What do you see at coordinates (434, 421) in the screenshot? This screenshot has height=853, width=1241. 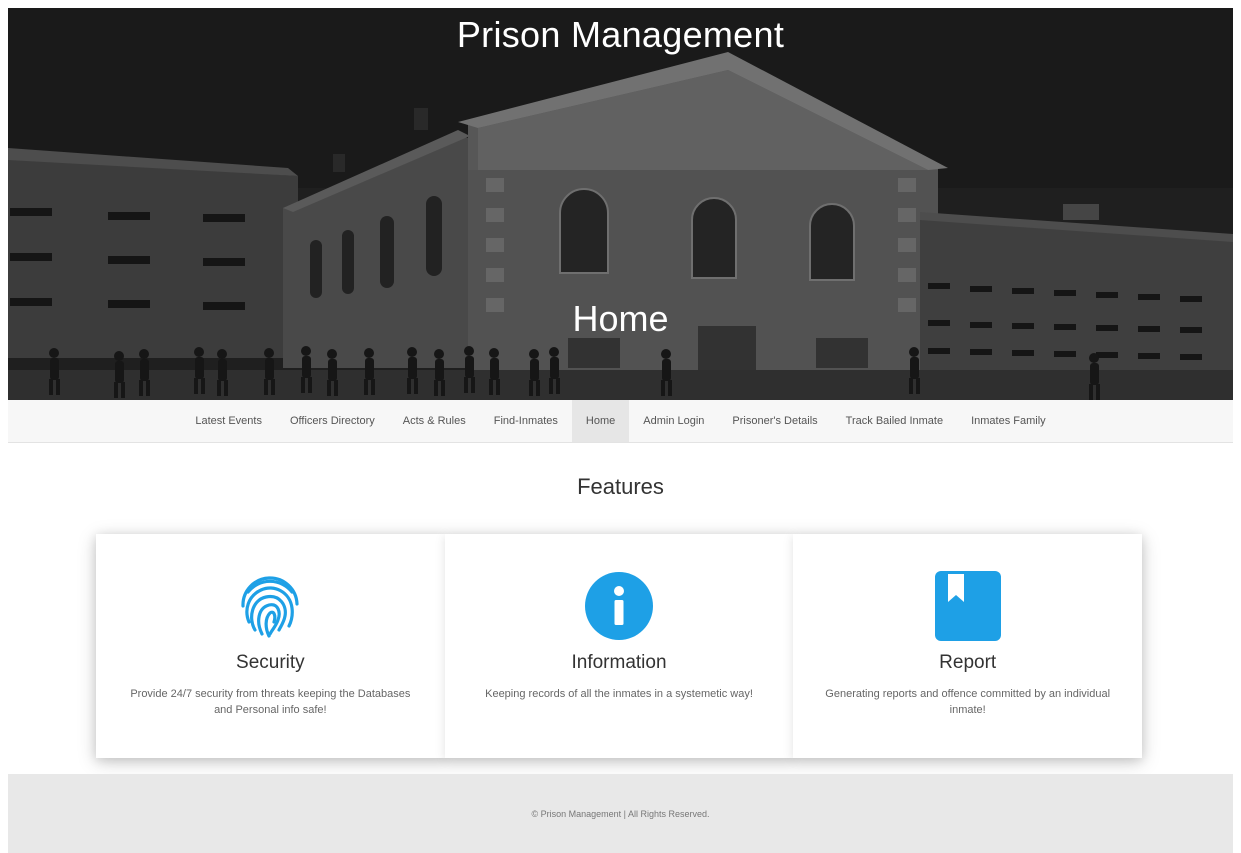 I see `nav-item-acts-rules: Acts & Rules` at bounding box center [434, 421].